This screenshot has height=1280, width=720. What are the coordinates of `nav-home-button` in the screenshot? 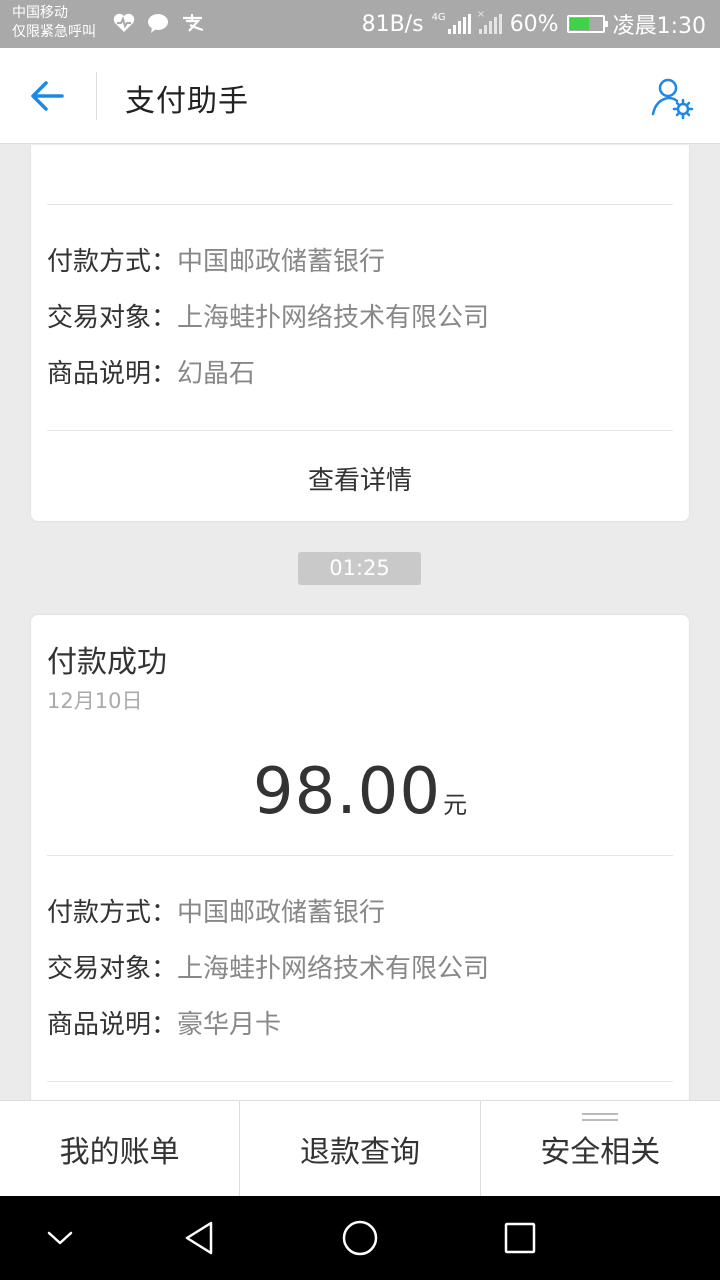 It's located at (360, 1238).